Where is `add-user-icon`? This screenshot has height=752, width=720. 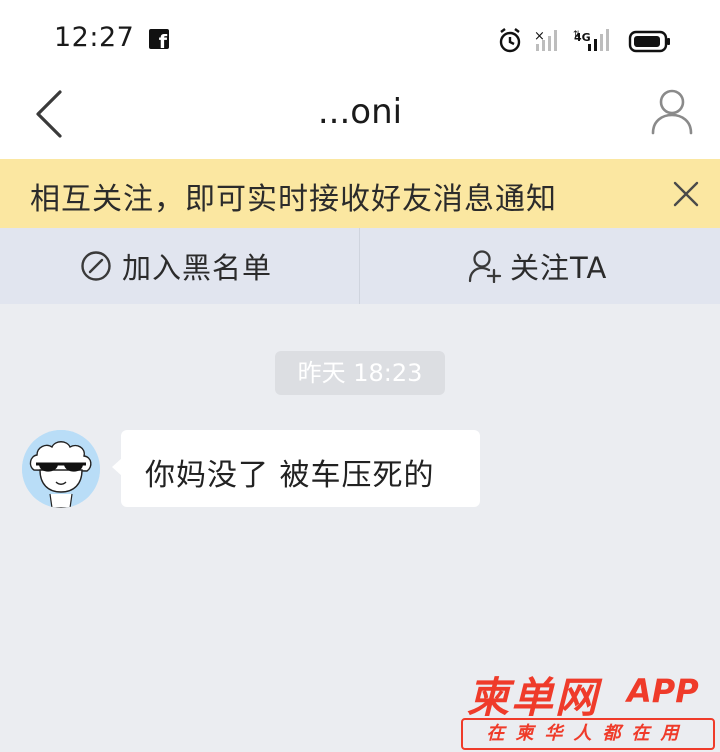
add-user-icon is located at coordinates (485, 266).